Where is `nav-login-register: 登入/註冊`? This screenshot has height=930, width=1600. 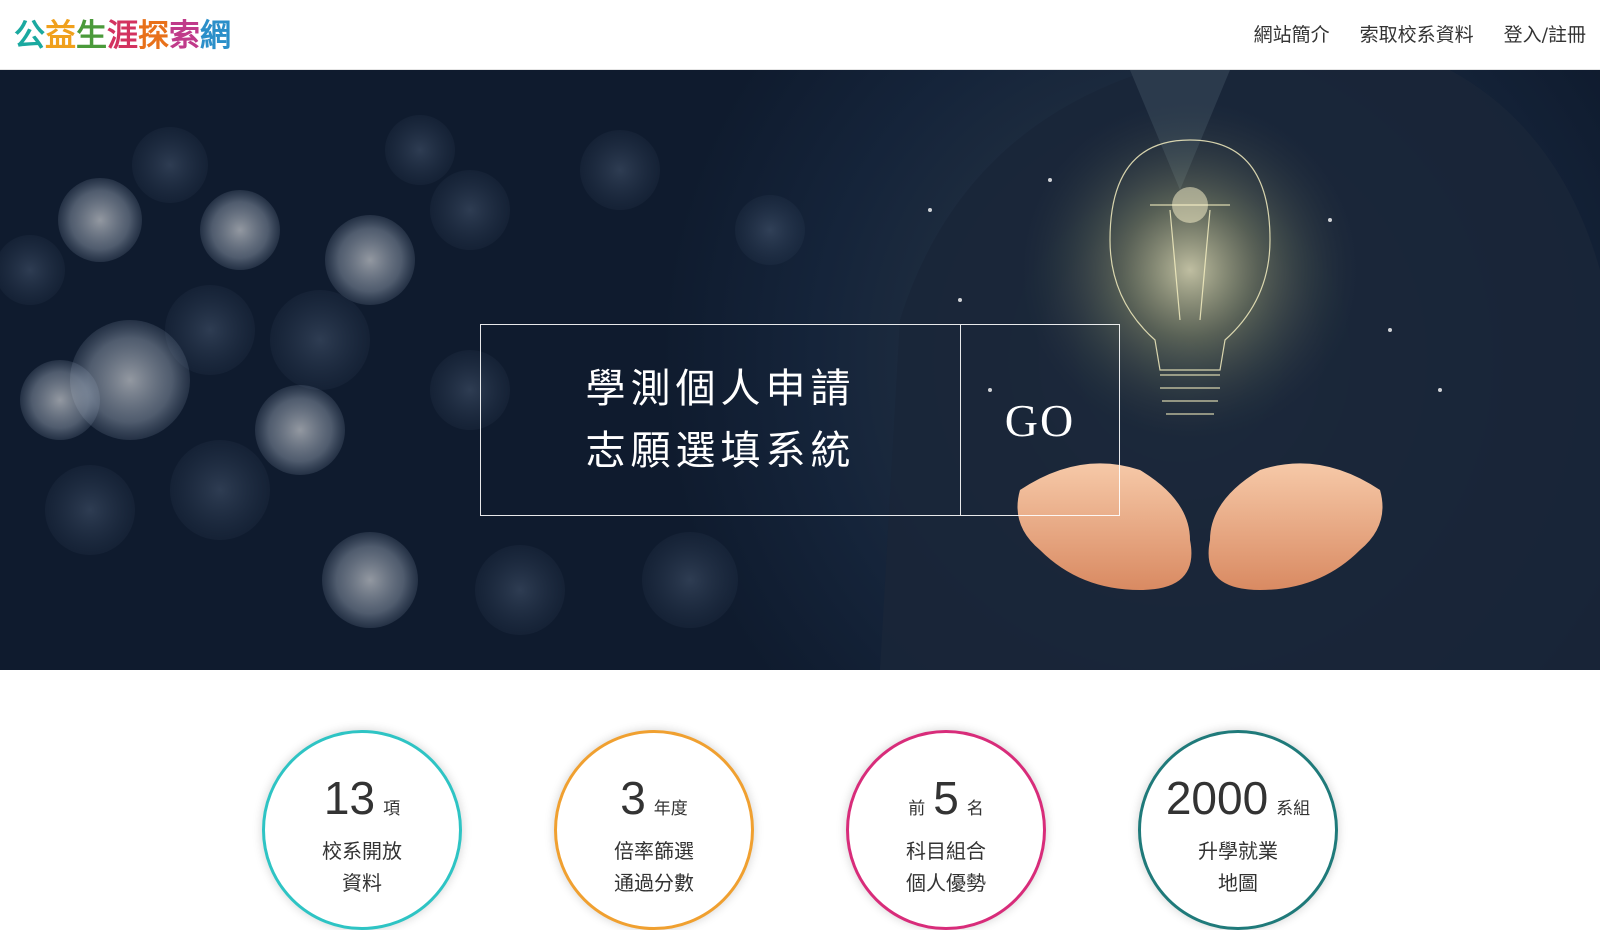
nav-login-register: 登入/註冊 is located at coordinates (1545, 35).